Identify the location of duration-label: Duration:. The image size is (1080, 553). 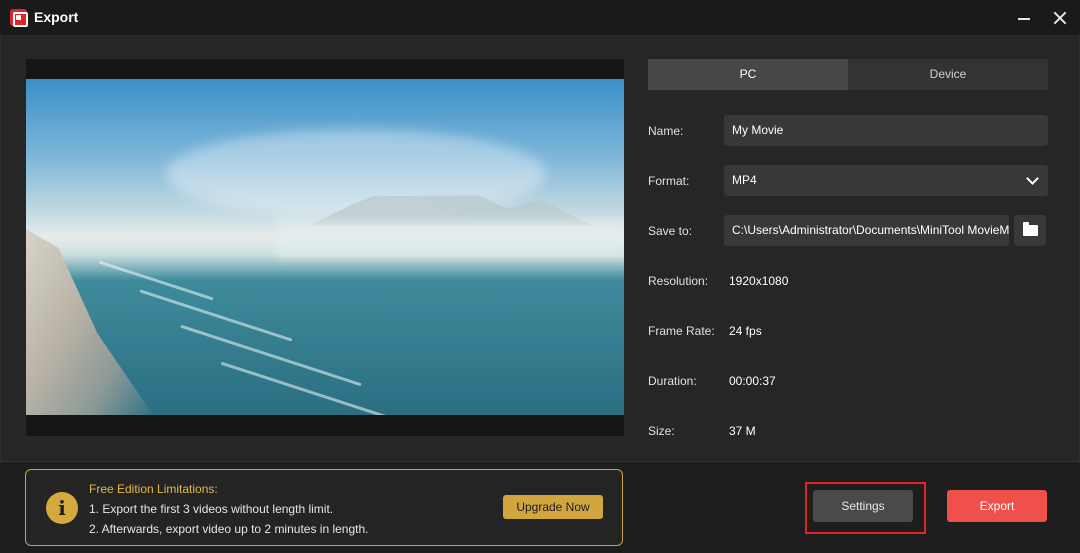
(672, 381).